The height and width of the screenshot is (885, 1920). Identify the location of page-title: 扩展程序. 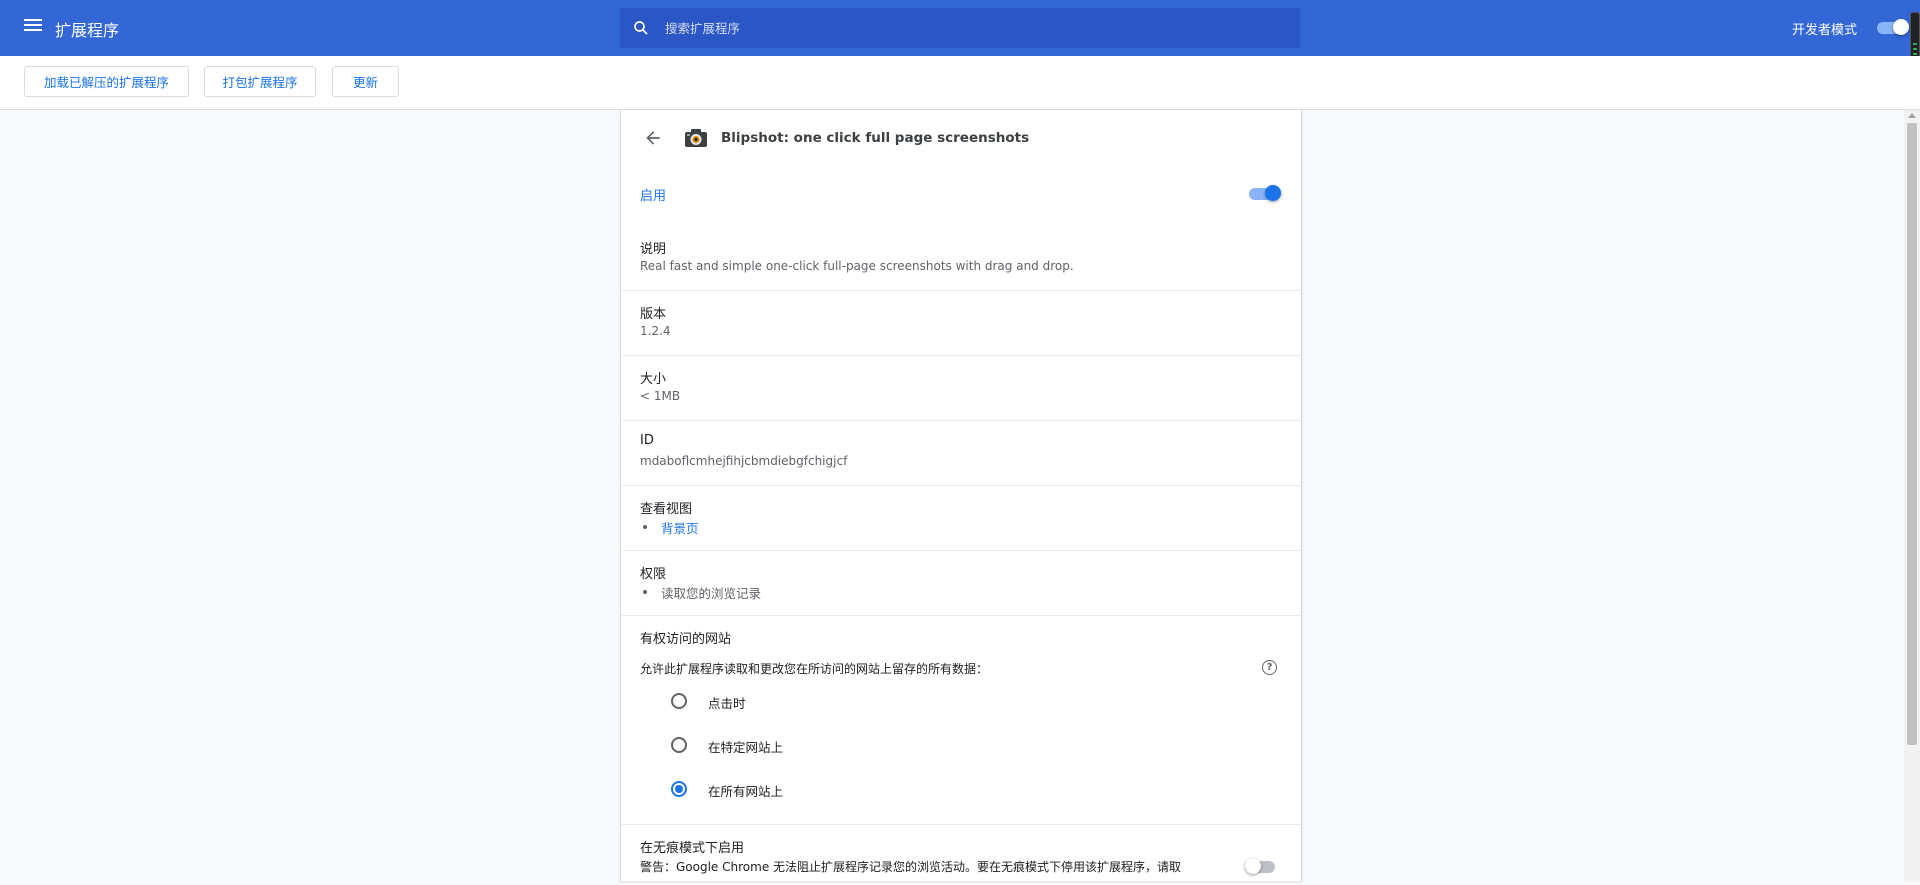
(87, 30).